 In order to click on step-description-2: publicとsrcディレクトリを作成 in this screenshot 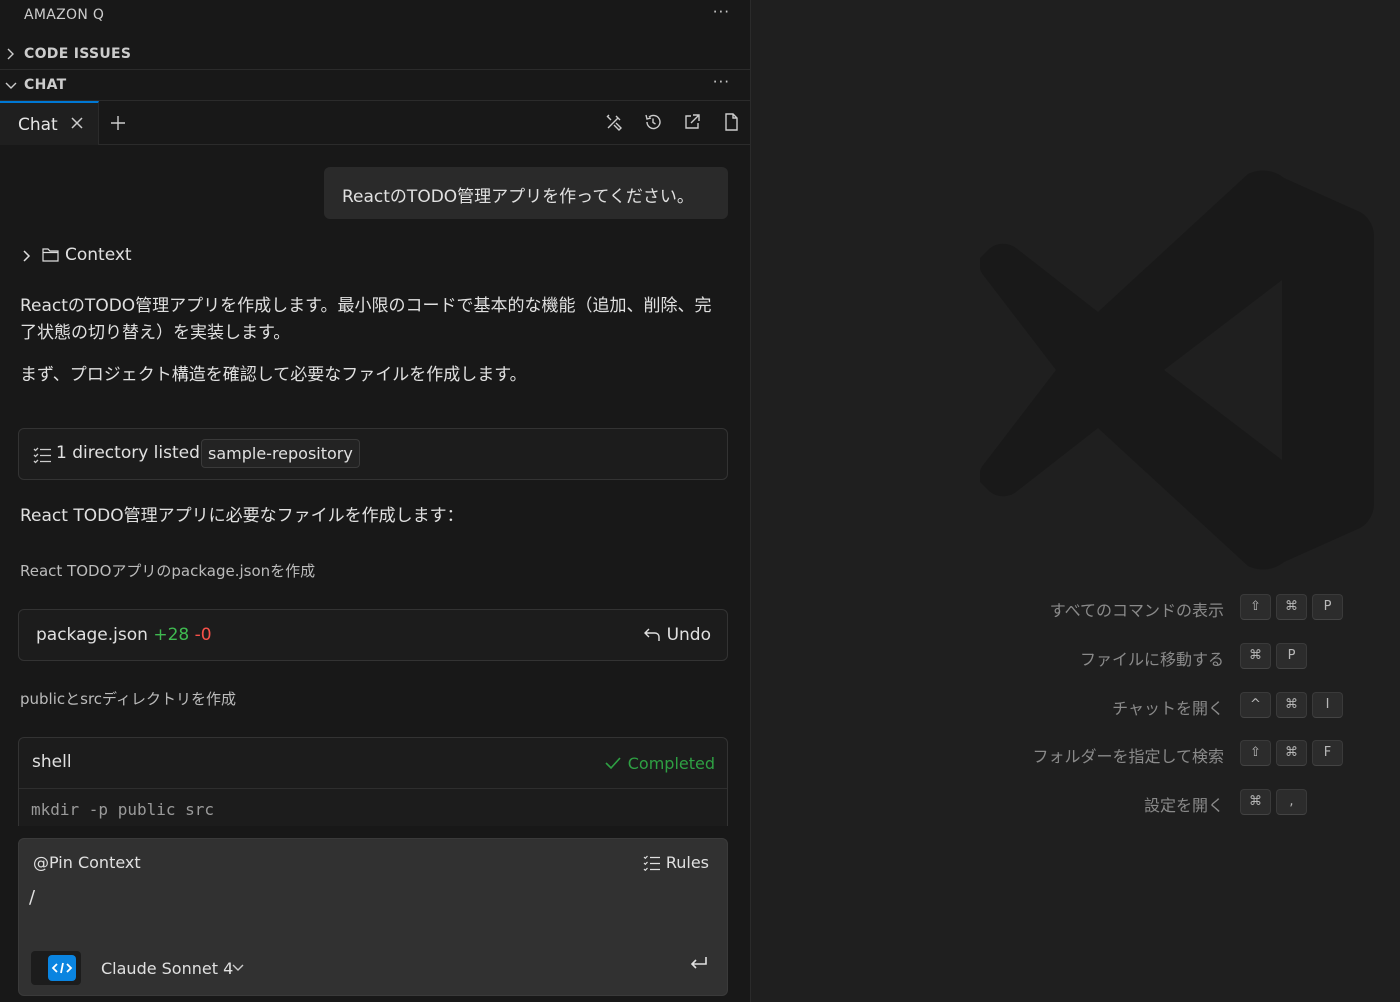, I will do `click(128, 699)`.